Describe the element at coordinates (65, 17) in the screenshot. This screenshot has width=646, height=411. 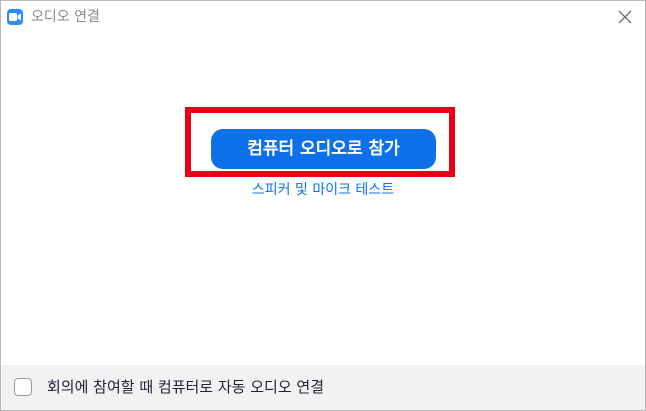
I see `window-title: 오디오 연결` at that location.